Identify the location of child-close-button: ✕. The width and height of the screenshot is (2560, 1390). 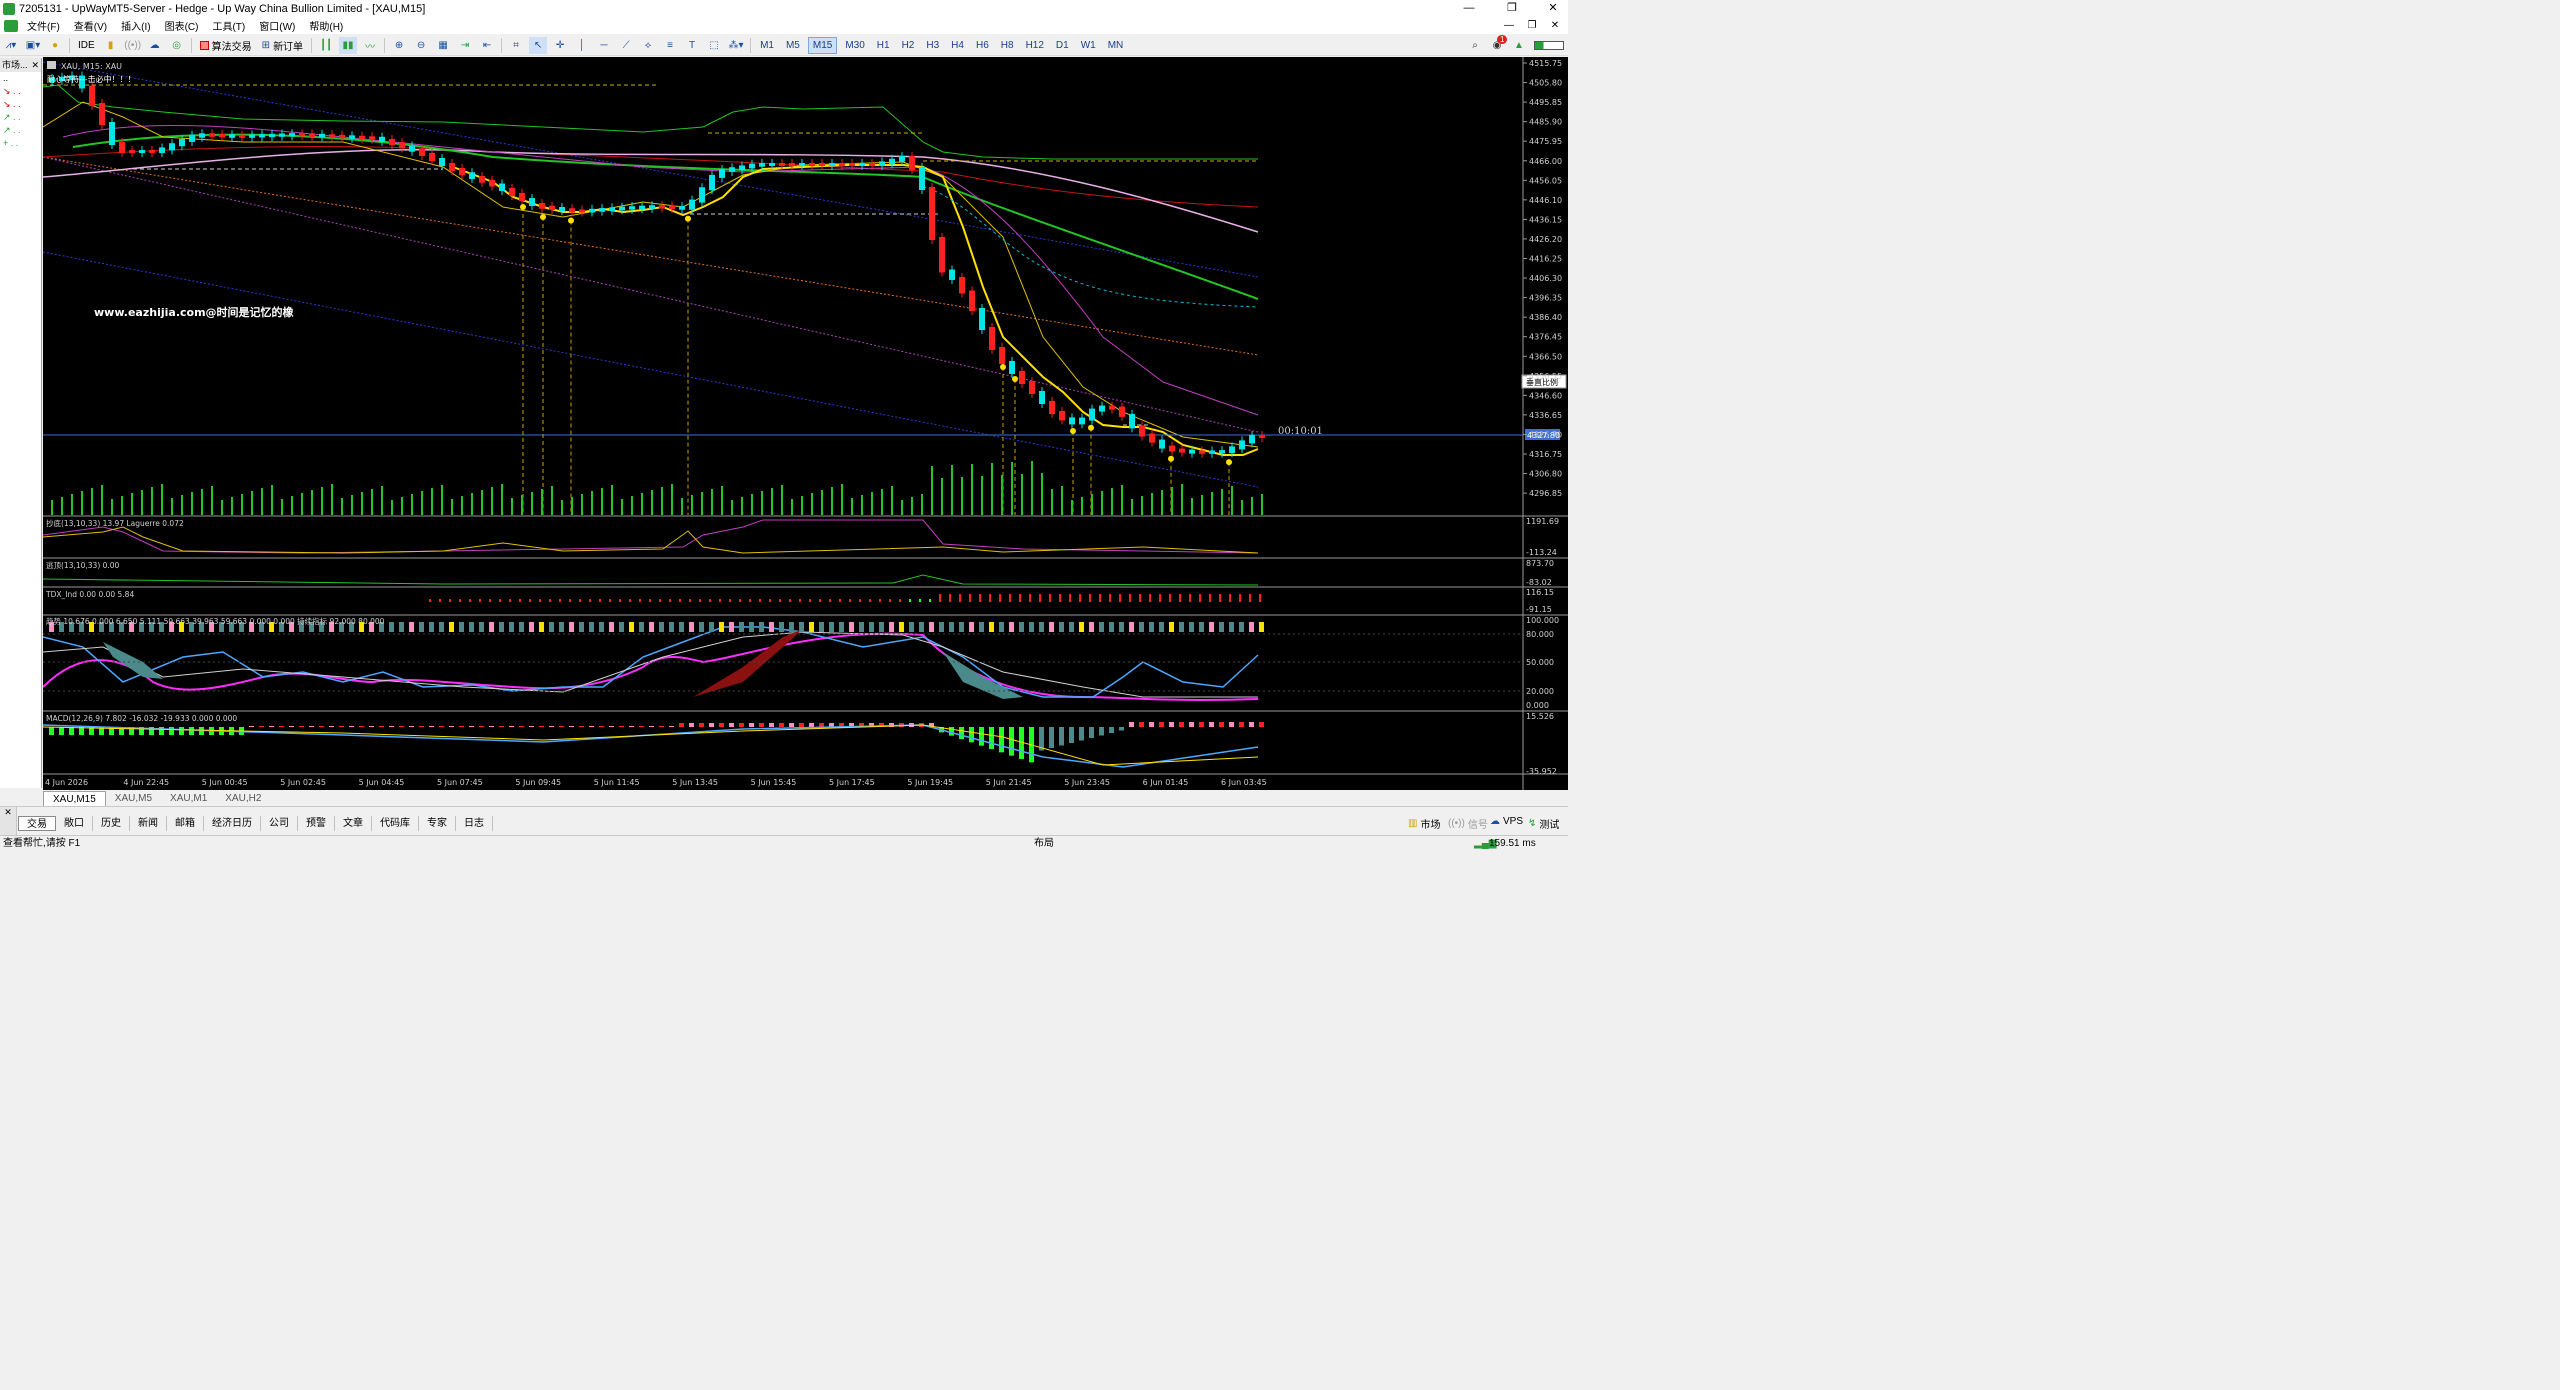
(1555, 25).